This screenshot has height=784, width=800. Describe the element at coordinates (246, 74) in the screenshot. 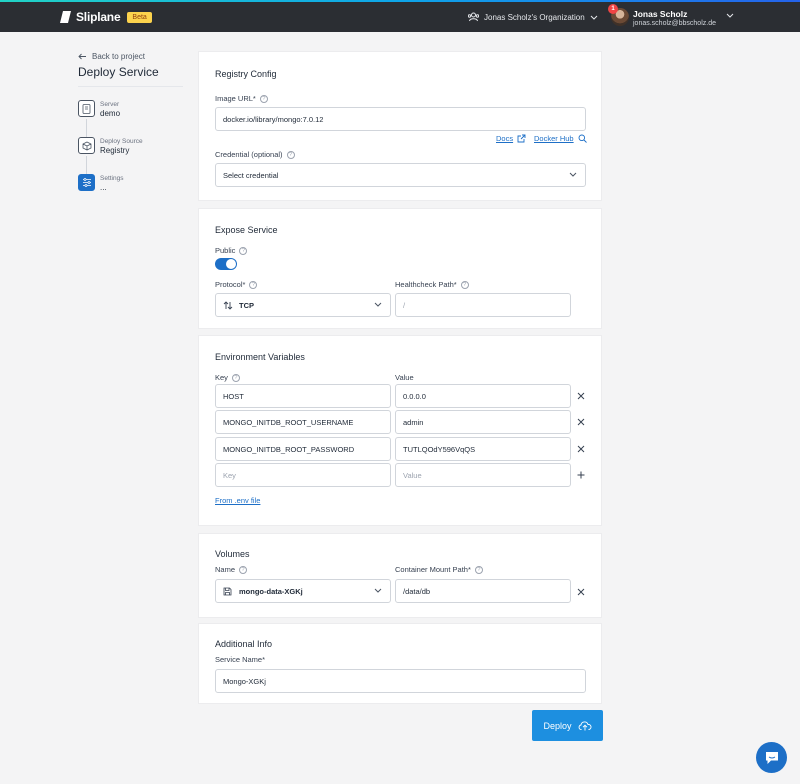

I see `section-title: Registry Config` at that location.